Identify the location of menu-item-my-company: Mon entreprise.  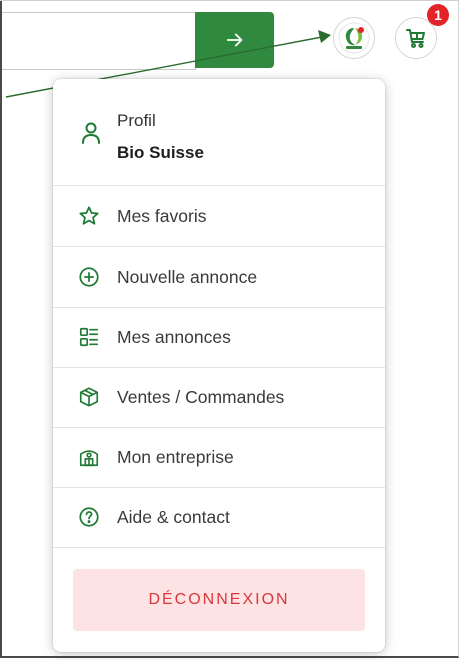
(219, 457).